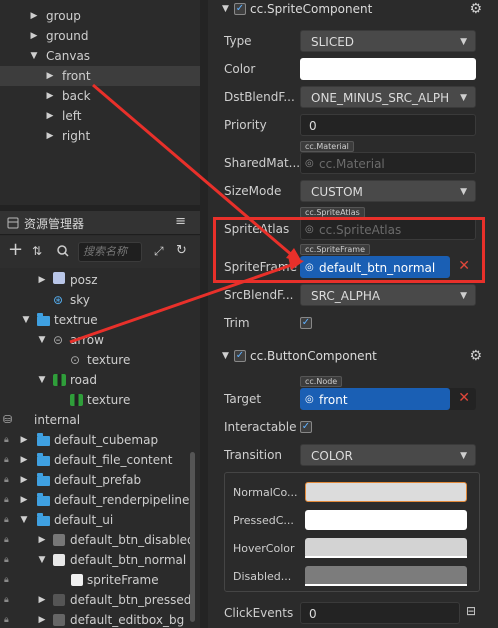 This screenshot has height=628, width=498. Describe the element at coordinates (100, 76) in the screenshot. I see `hierarchy-item-front: ▶ front` at that location.